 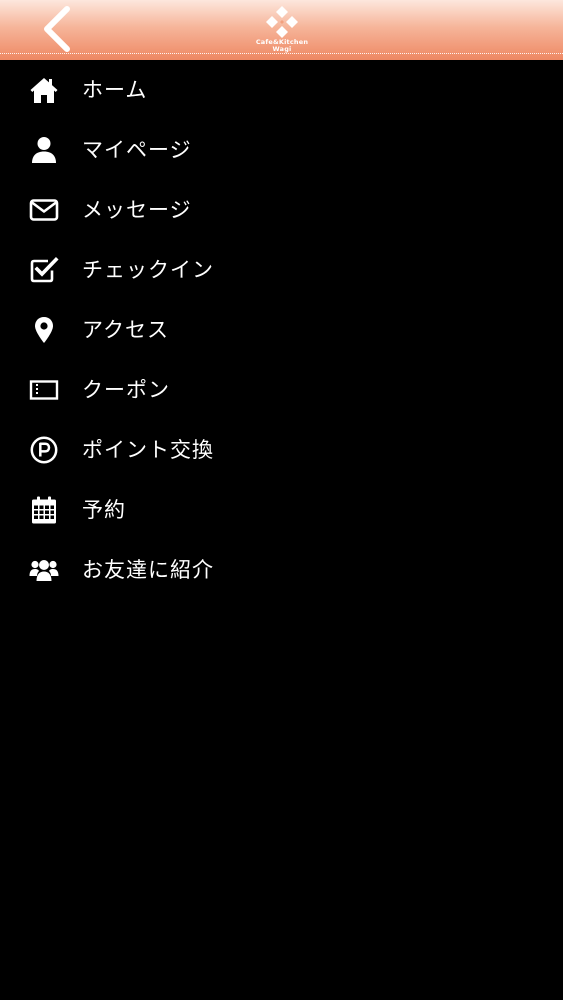 I want to click on menu-item-label: チェックイン, so click(x=148, y=270).